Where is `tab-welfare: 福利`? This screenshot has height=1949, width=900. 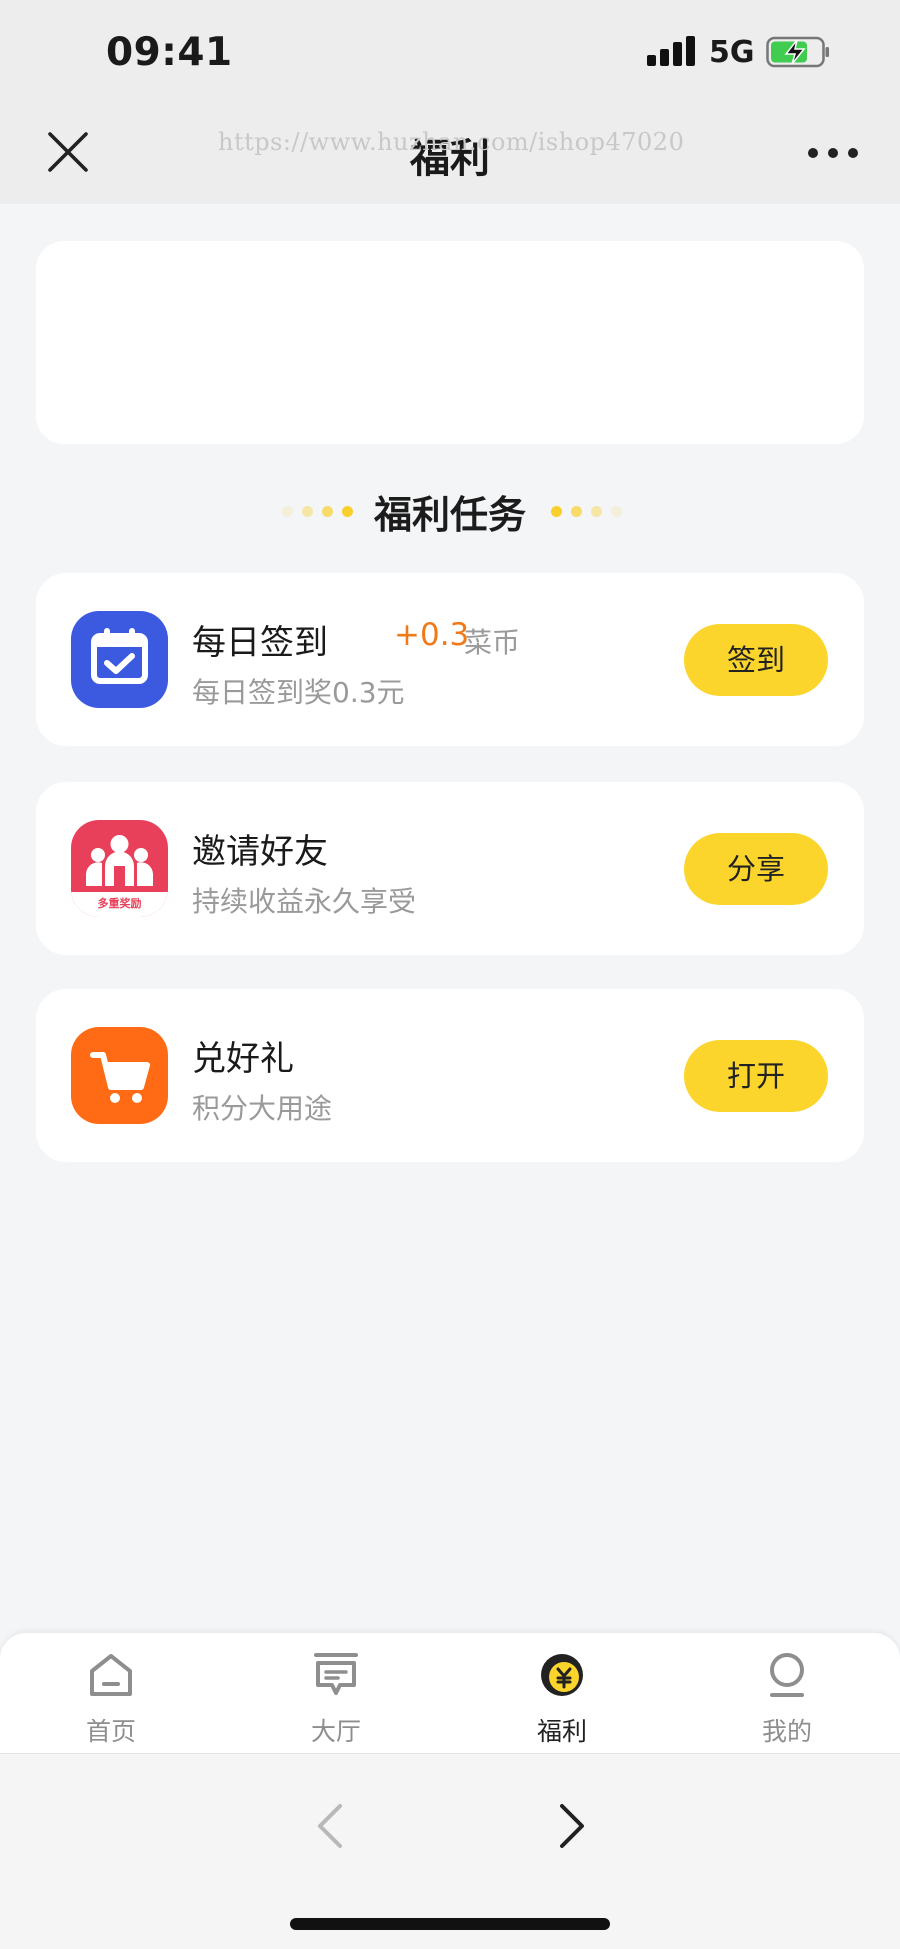 tab-welfare: 福利 is located at coordinates (562, 1693).